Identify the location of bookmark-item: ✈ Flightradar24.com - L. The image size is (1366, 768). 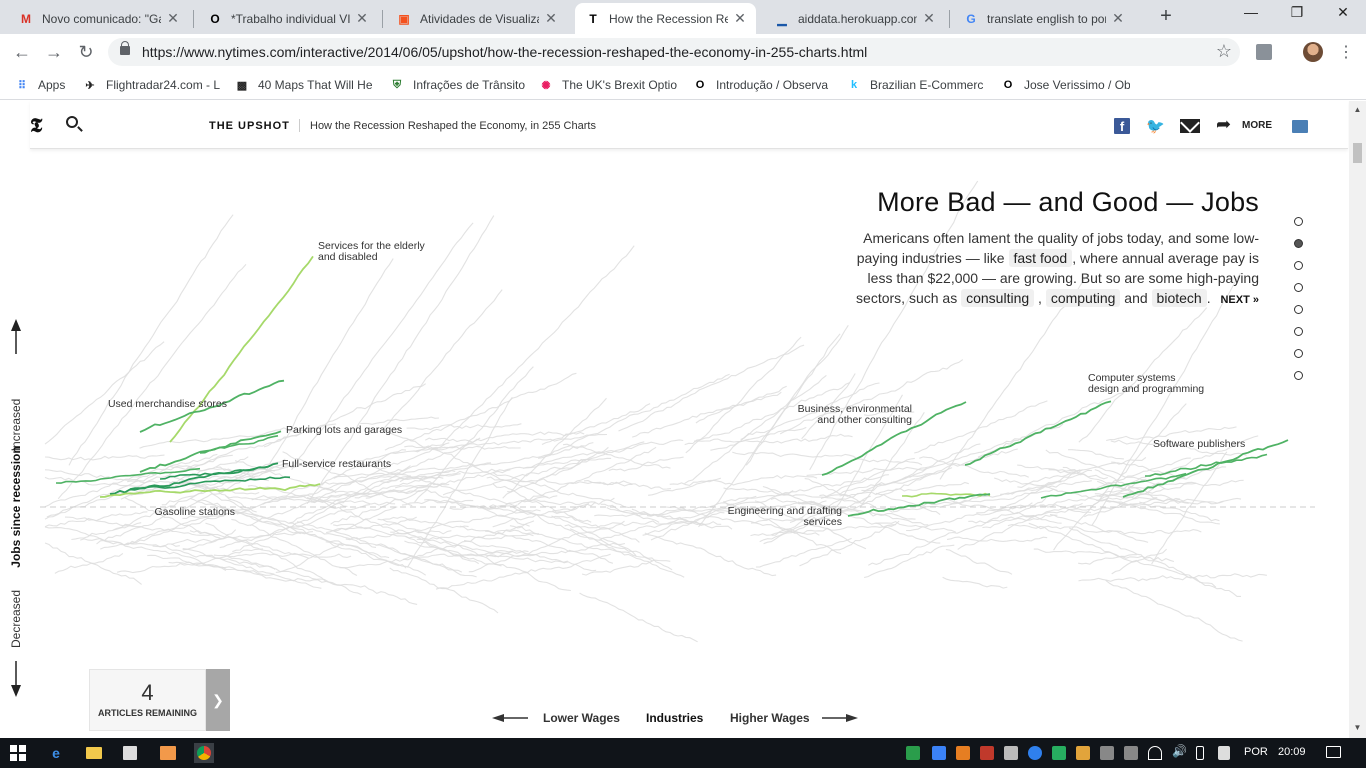
(152, 85).